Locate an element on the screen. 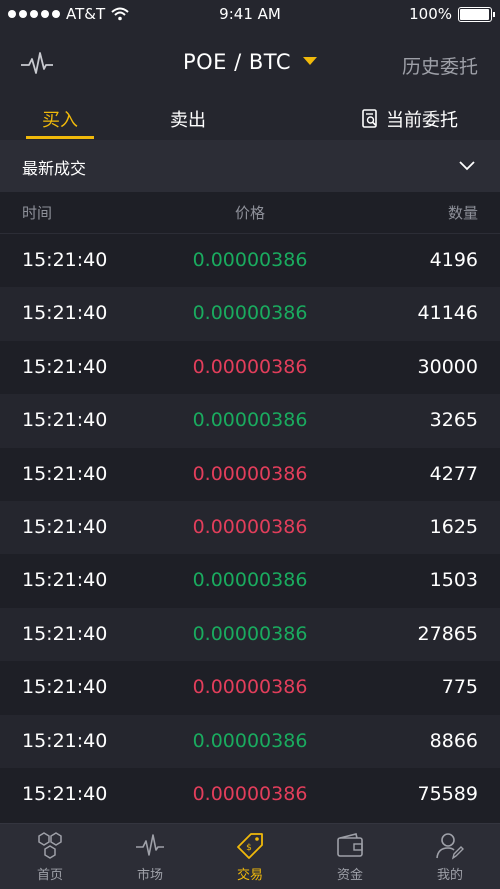  trade-qty: 75589 is located at coordinates (447, 793).